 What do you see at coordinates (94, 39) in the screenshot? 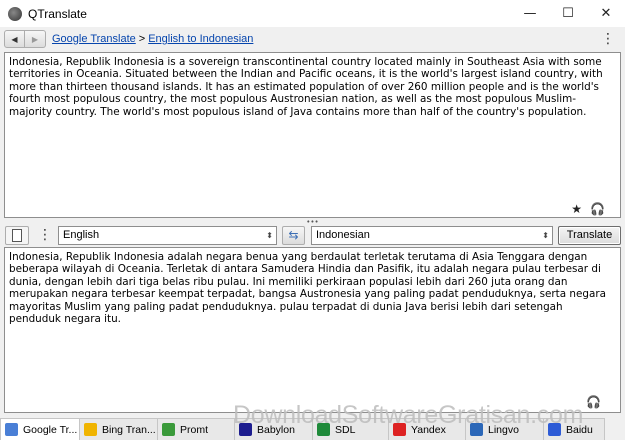
I see `breadcrumb-service-link: Google Translate` at bounding box center [94, 39].